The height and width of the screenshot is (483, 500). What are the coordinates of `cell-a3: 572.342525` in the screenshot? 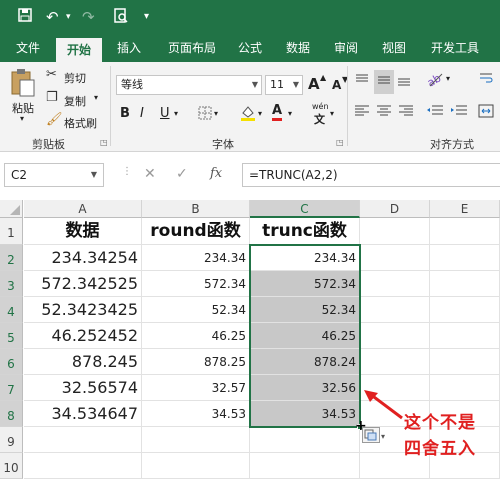 It's located at (83, 284).